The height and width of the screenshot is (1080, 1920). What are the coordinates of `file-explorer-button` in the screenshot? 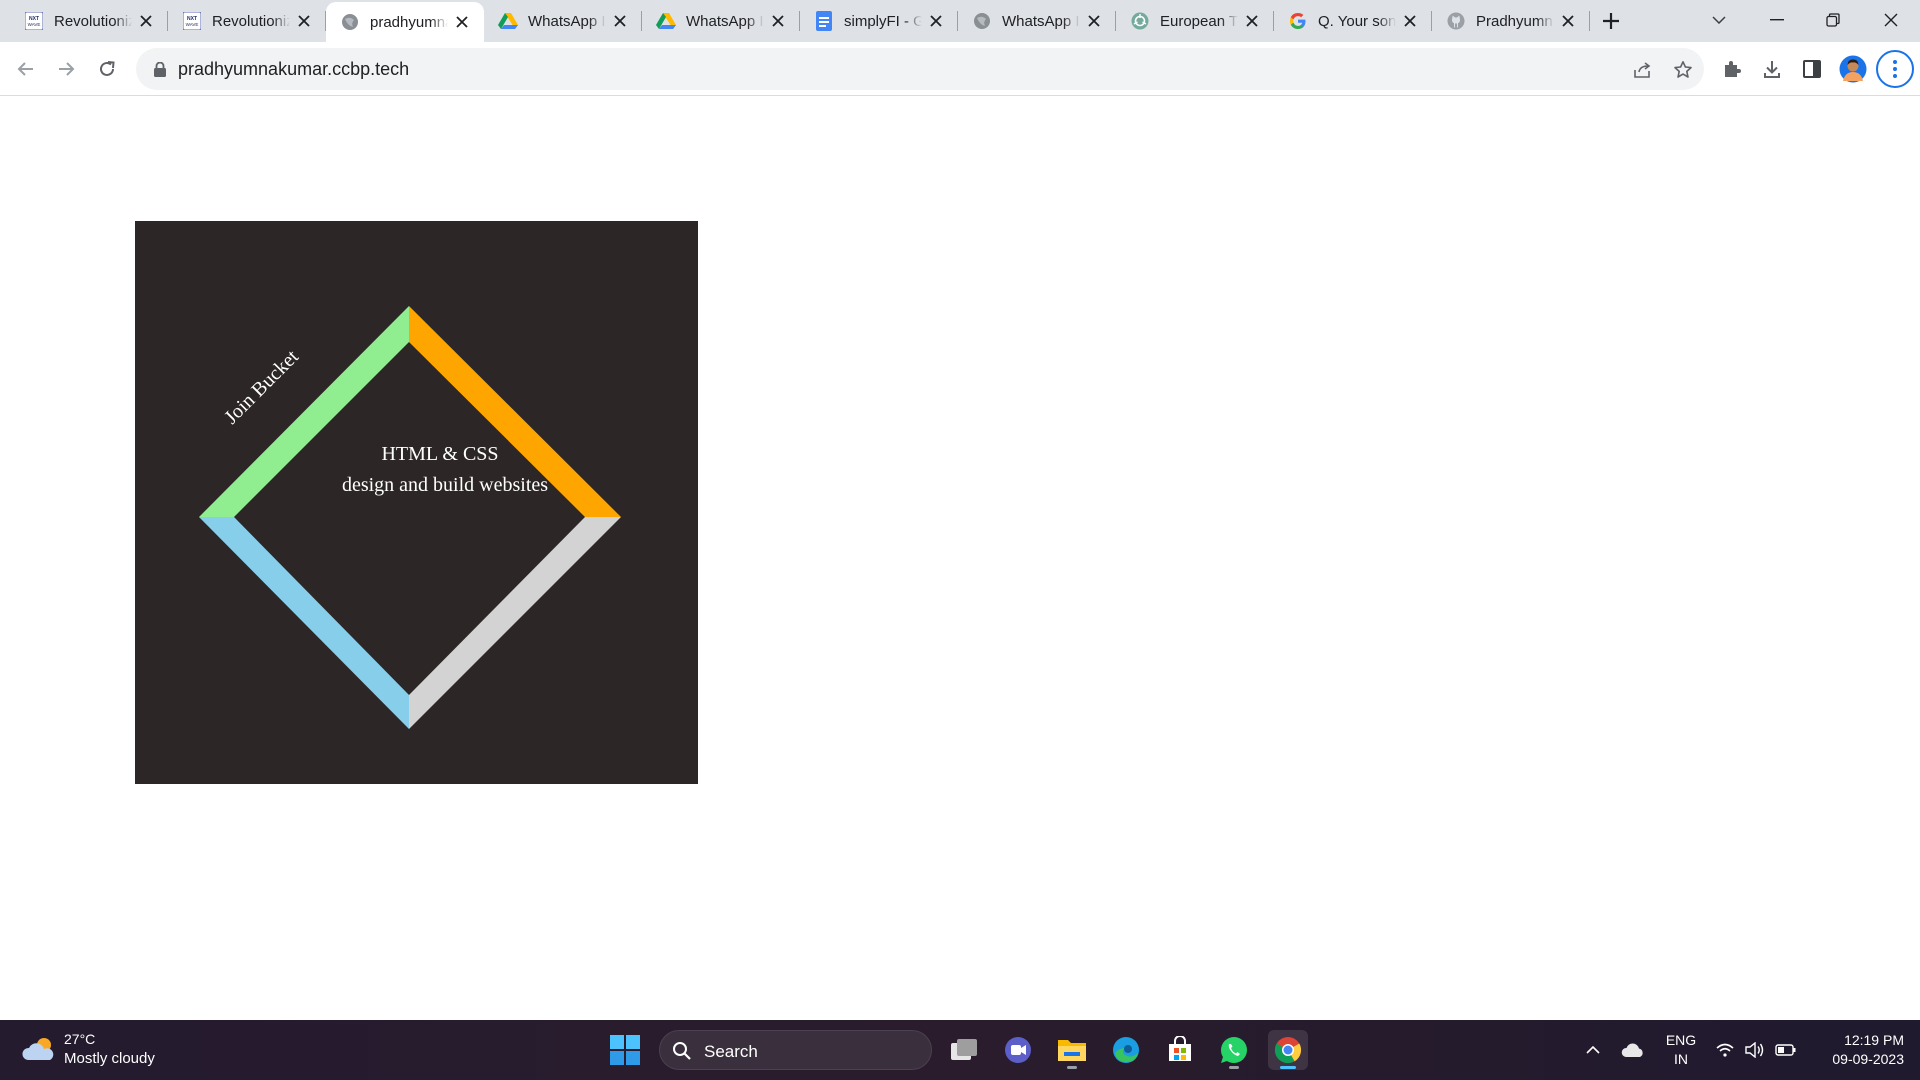 It's located at (1072, 1050).